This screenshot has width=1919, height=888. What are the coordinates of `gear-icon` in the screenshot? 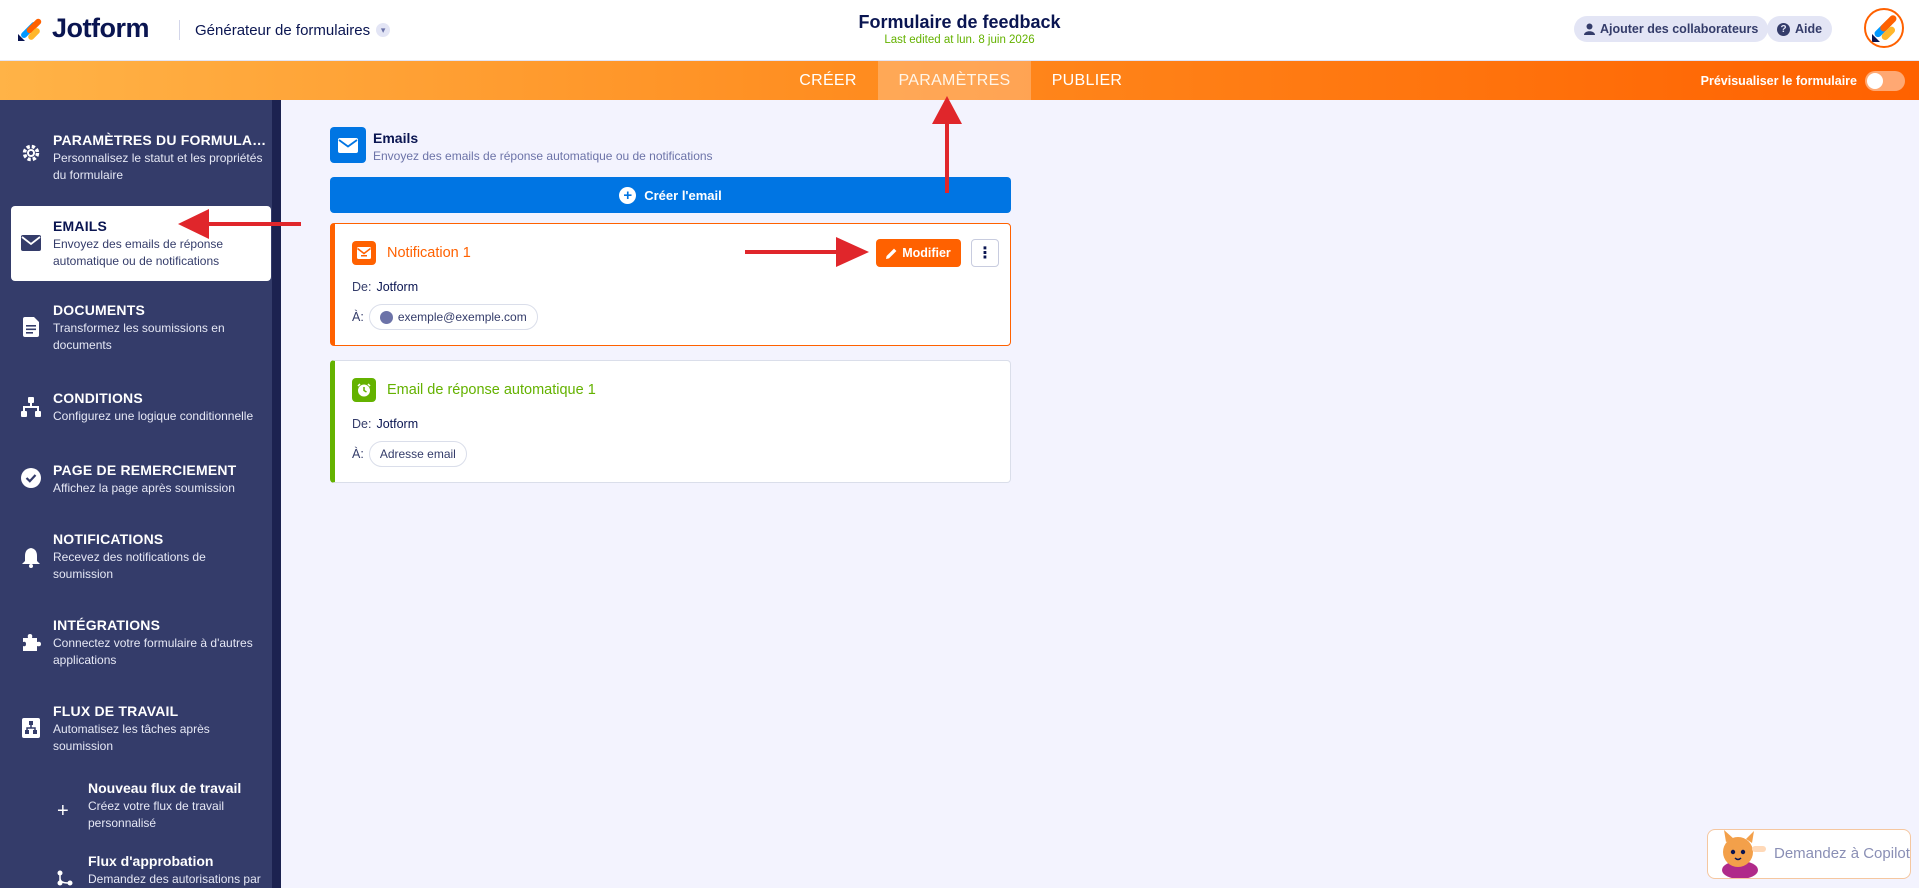 It's located at (31, 153).